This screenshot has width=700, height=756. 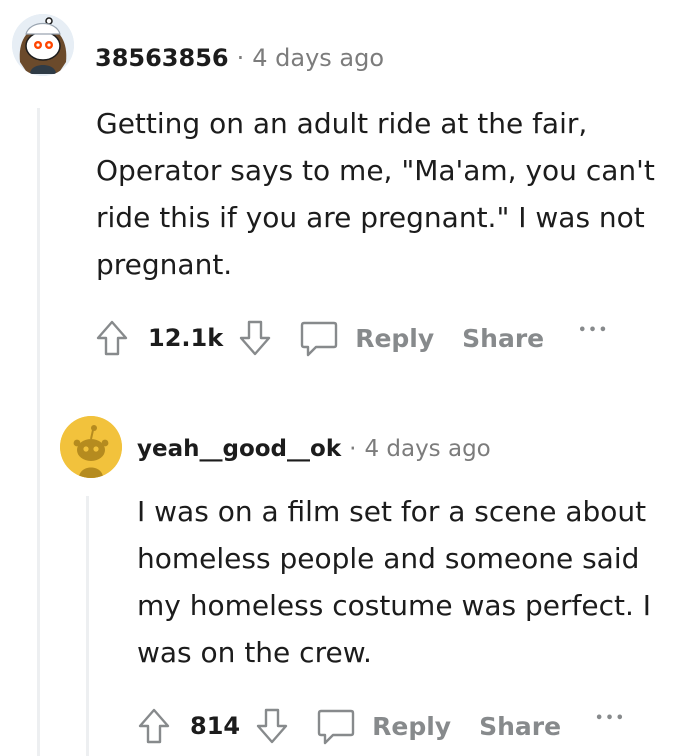 What do you see at coordinates (350, 338) in the screenshot?
I see `comment-actions: 12.1k Reply Share •••` at bounding box center [350, 338].